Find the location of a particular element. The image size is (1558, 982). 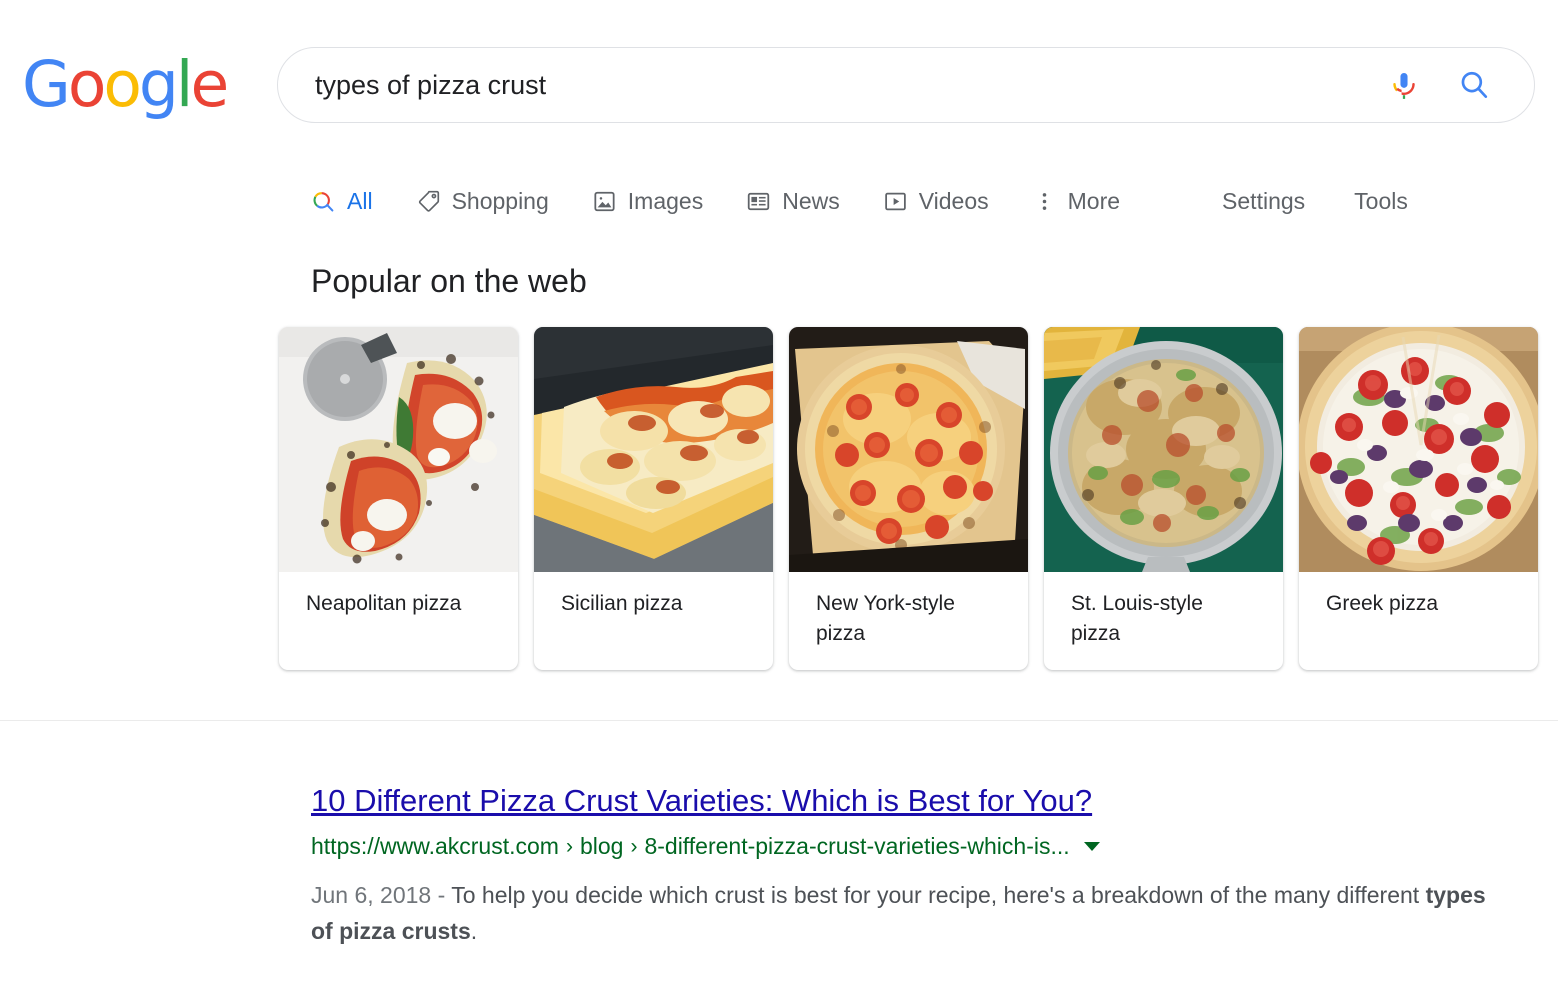

tab-label: News is located at coordinates (811, 200).